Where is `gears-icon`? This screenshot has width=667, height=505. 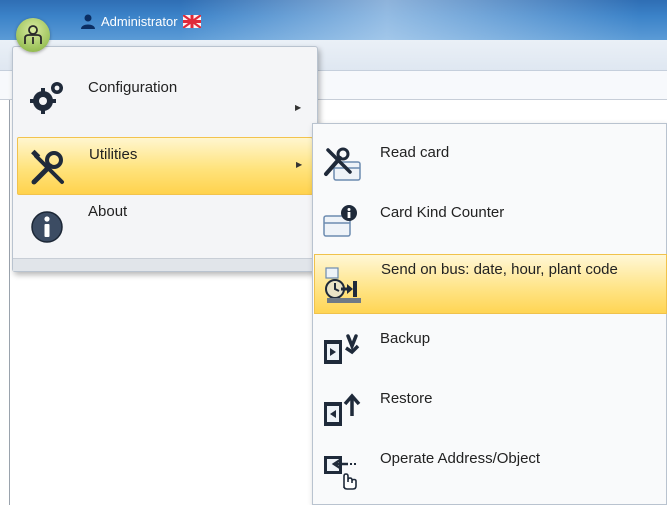 gears-icon is located at coordinates (46, 98).